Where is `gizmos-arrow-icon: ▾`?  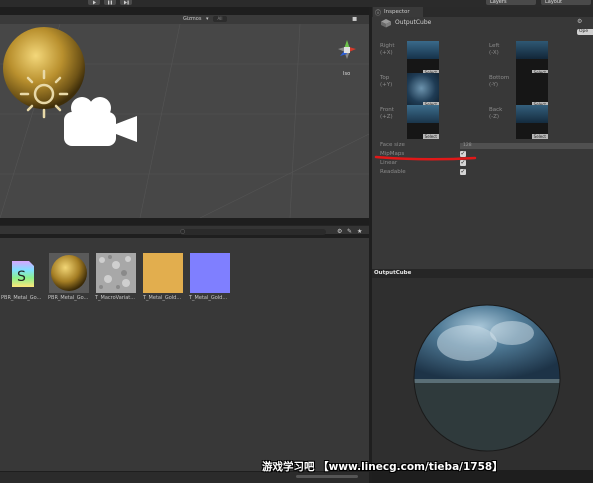
gizmos-arrow-icon: ▾ is located at coordinates (207, 19).